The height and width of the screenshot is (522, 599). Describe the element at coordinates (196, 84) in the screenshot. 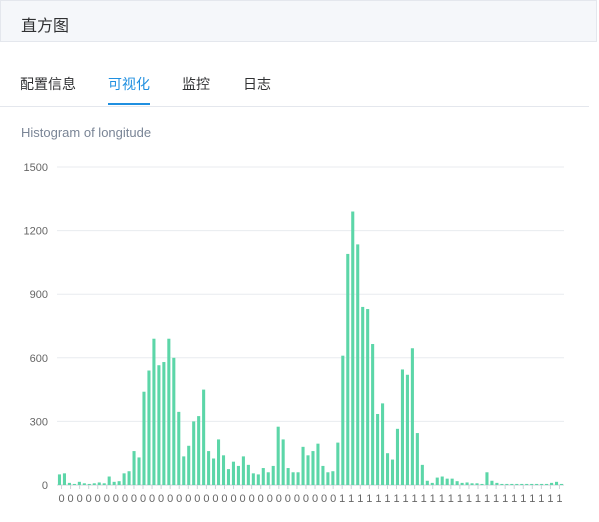

I see `tab-monitoring: 监控` at that location.